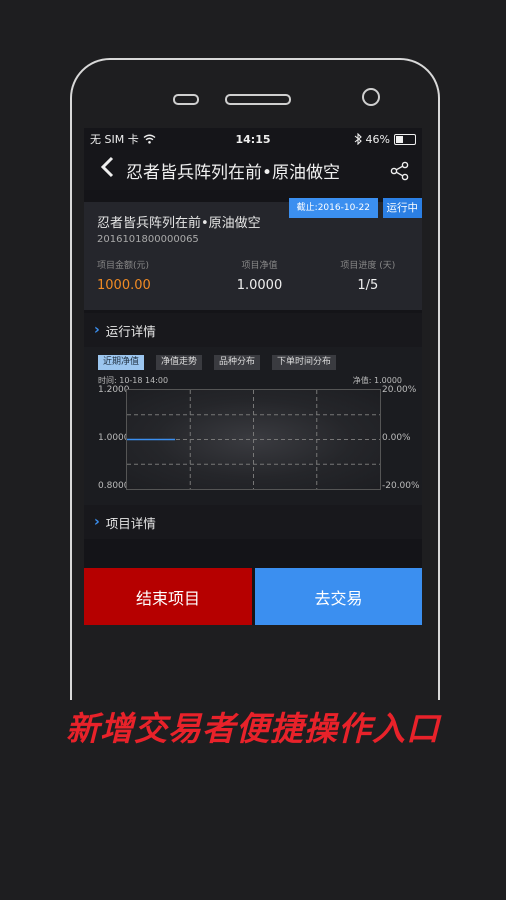  Describe the element at coordinates (368, 266) in the screenshot. I see `metric-label: 项目进度 (天)` at that location.